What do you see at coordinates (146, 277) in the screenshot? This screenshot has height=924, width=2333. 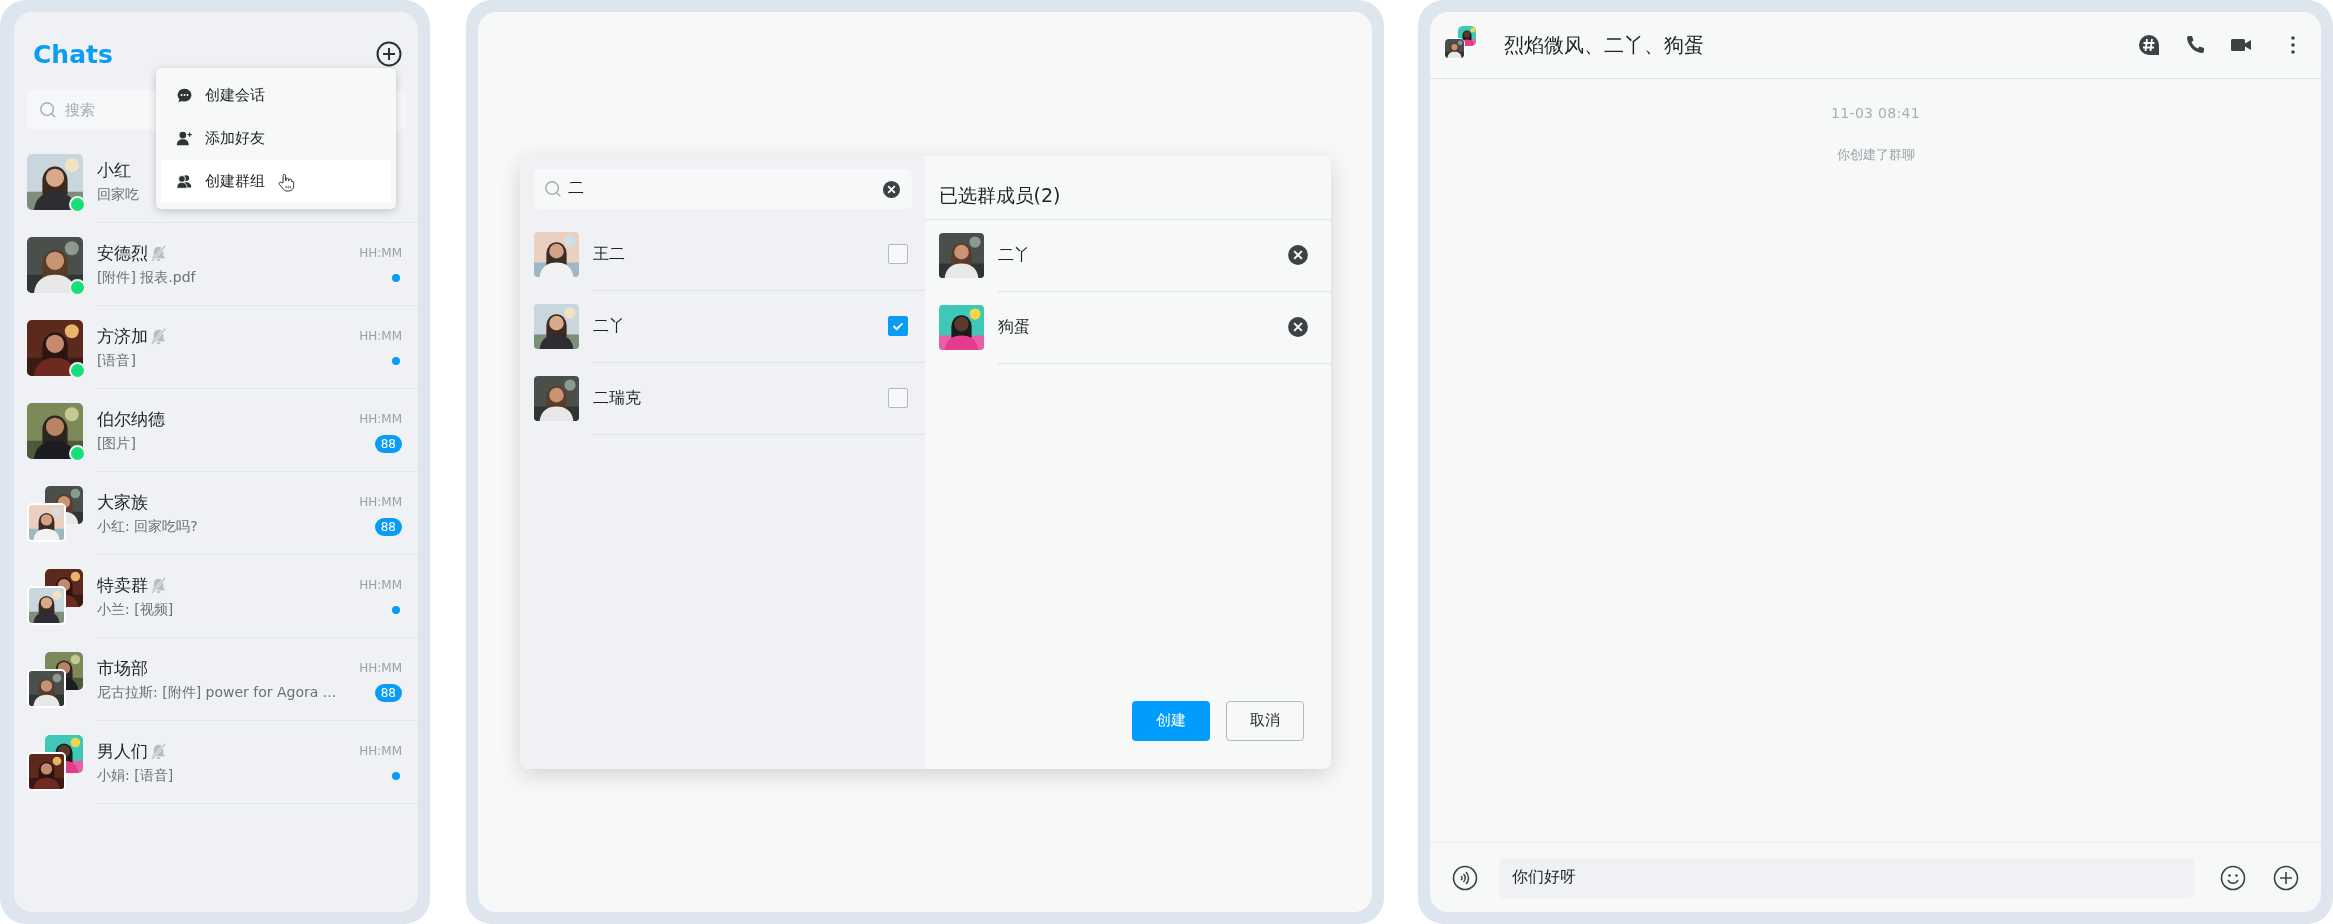 I see `chat-preview: [附件] 报表.pdf` at bounding box center [146, 277].